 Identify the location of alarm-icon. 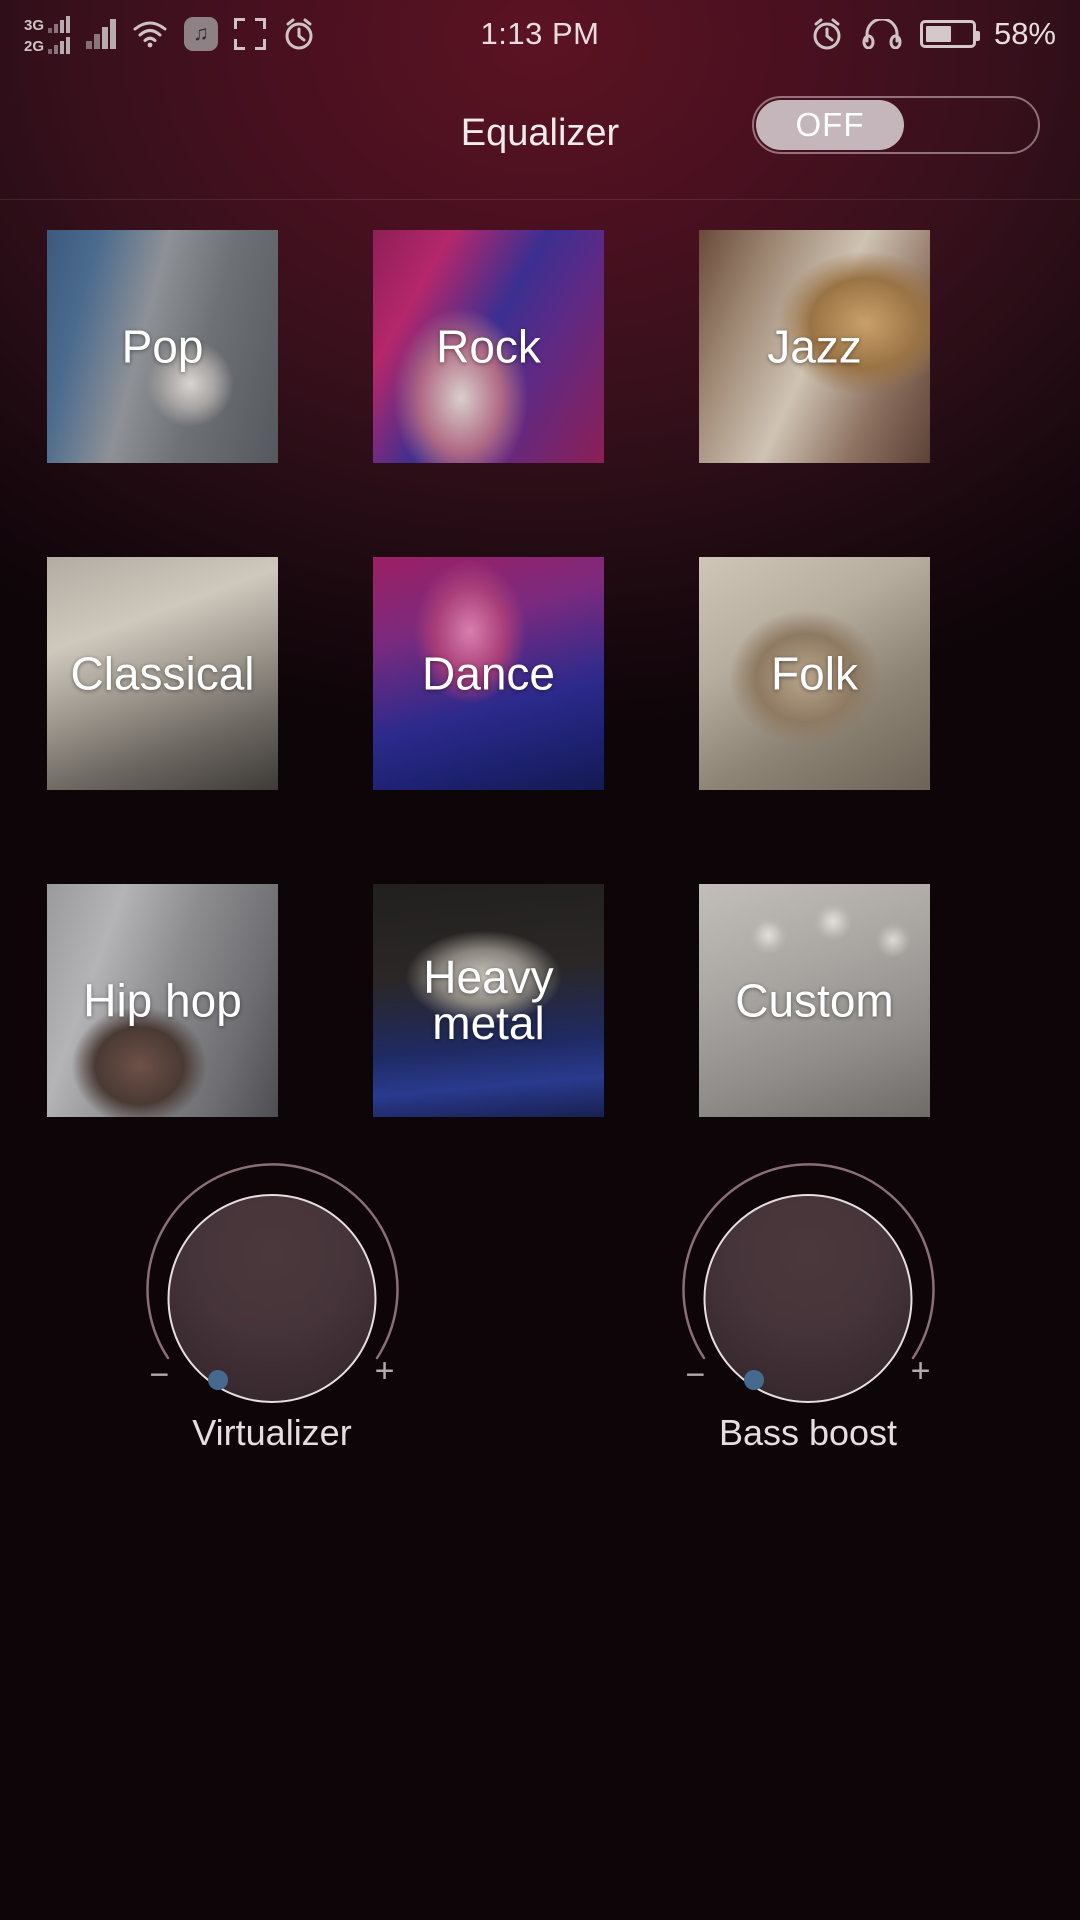
(827, 34).